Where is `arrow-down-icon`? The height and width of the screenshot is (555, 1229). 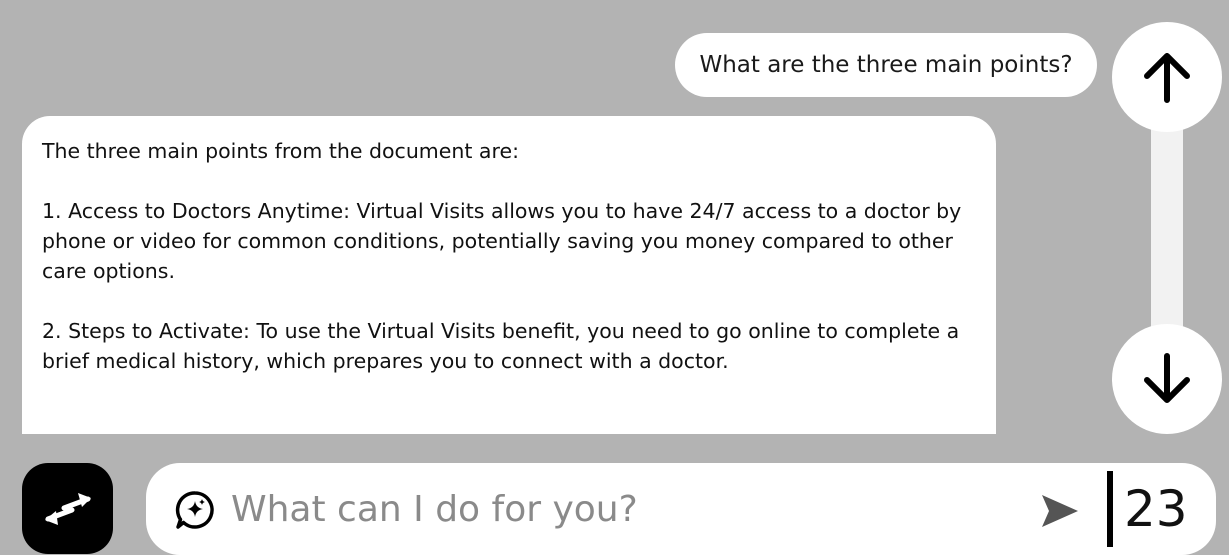 arrow-down-icon is located at coordinates (1167, 378).